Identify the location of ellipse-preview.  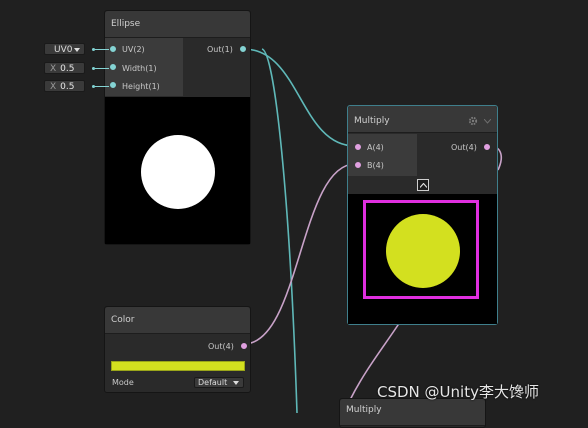
(177, 170).